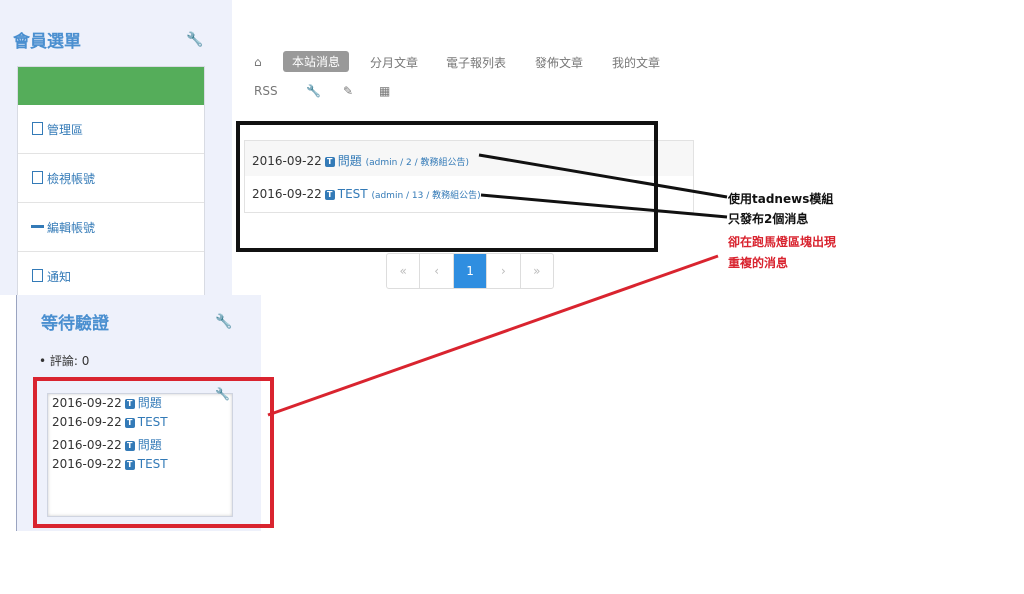 Image resolution: width=1024 pixels, height=594 pixels. What do you see at coordinates (758, 263) in the screenshot?
I see `annotation-note: 重複的消息` at bounding box center [758, 263].